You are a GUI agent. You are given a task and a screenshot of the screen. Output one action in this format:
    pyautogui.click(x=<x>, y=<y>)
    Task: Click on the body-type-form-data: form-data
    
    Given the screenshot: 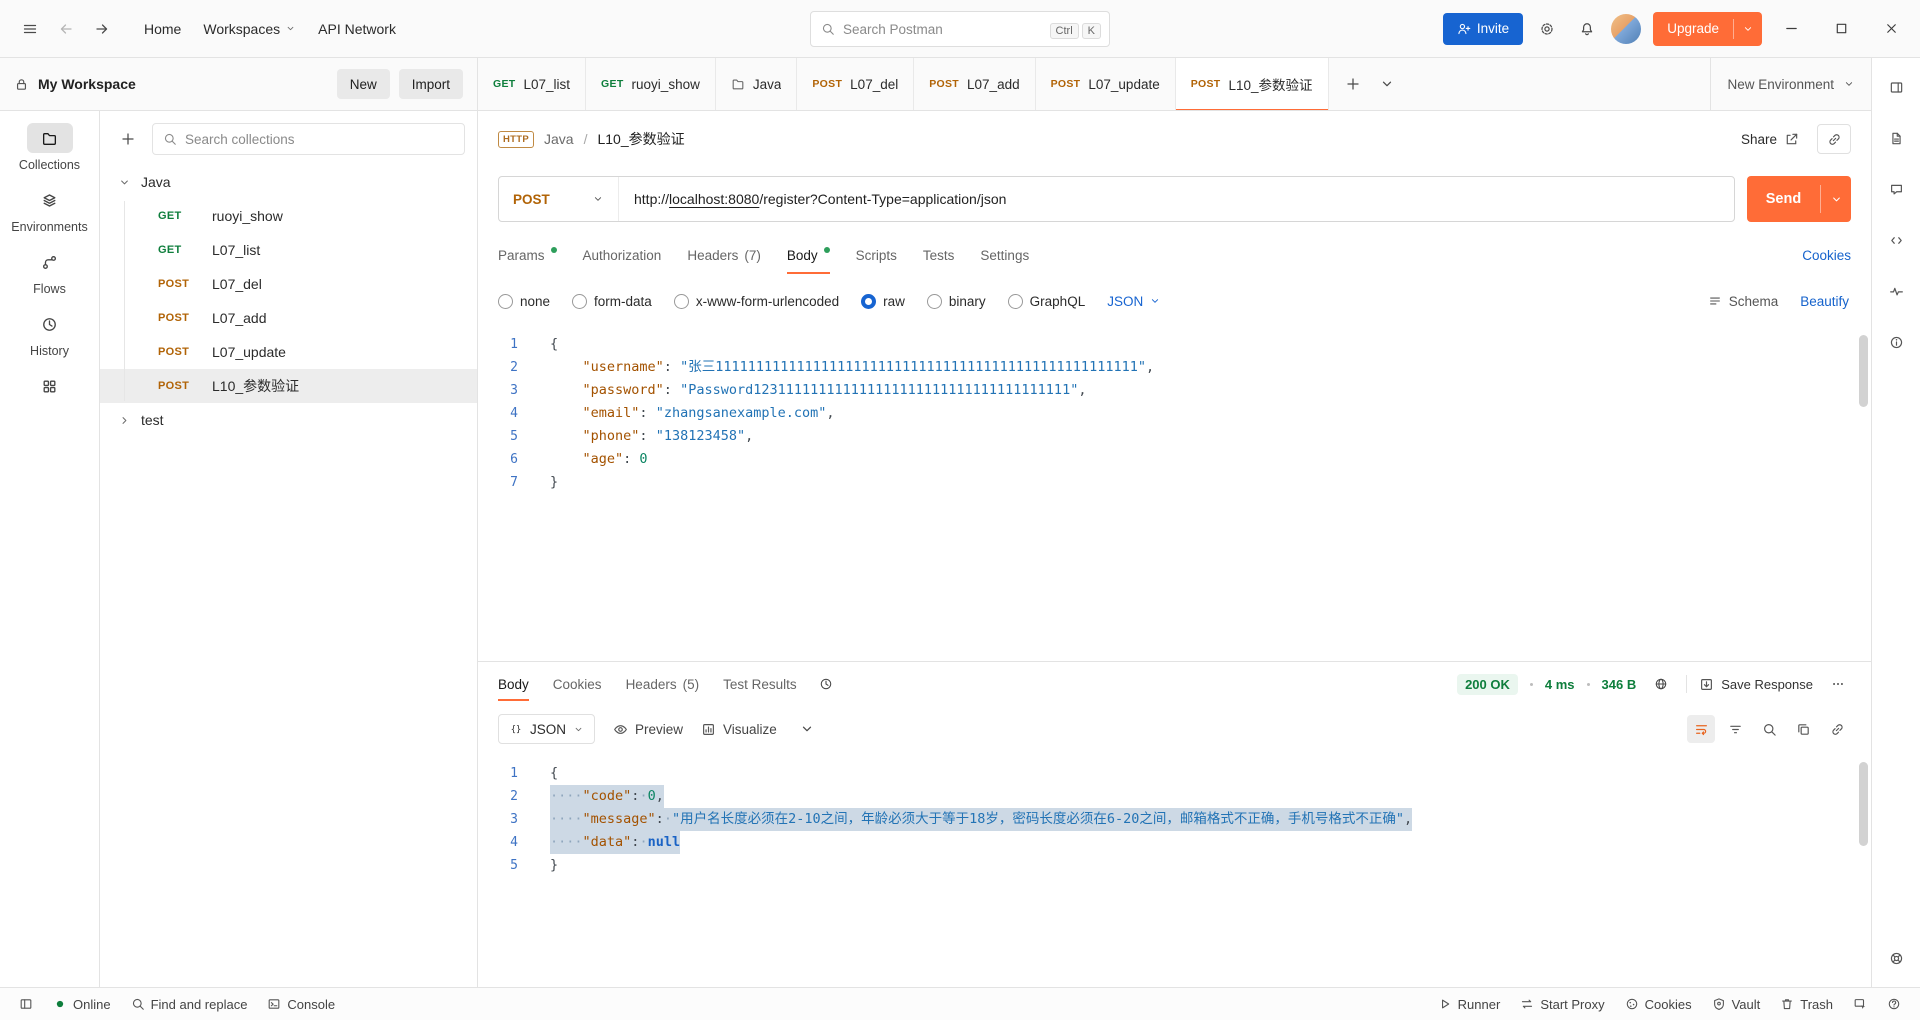 What is the action you would take?
    pyautogui.click(x=612, y=301)
    